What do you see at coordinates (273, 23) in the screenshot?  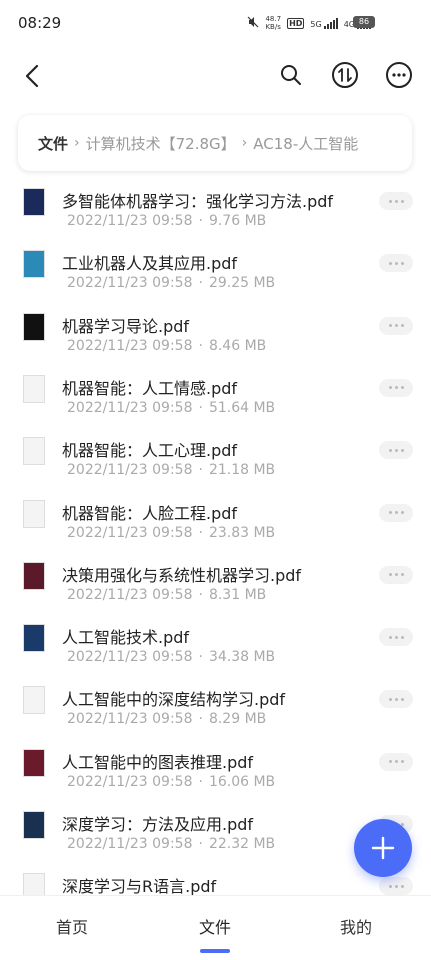 I see `net-speed: 48.7 KB/s` at bounding box center [273, 23].